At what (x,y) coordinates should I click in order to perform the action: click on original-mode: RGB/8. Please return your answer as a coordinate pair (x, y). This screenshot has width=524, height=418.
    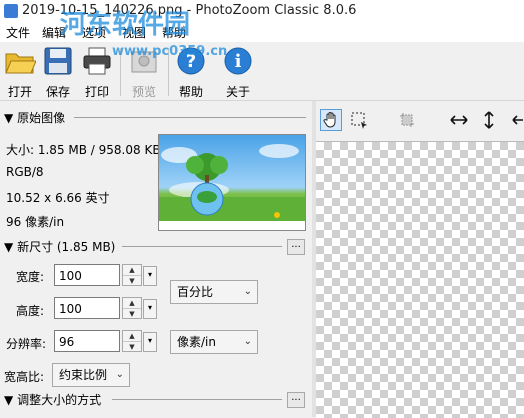
    Looking at the image, I should click on (25, 172).